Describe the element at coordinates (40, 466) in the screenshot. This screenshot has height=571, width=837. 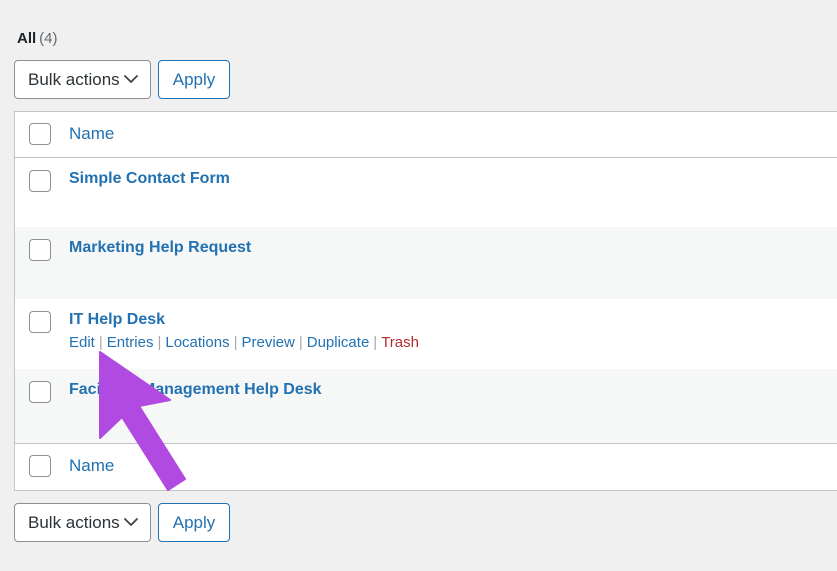
I see `select-all-checkbox-bottom` at that location.